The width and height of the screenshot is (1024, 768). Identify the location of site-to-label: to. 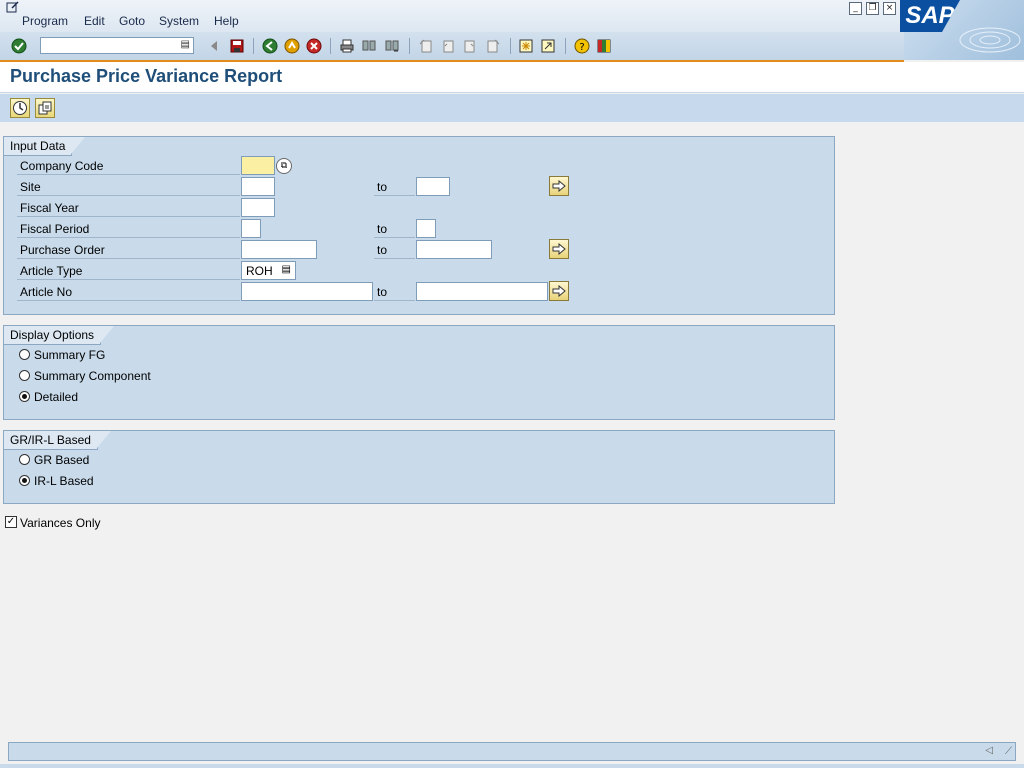
(382, 187).